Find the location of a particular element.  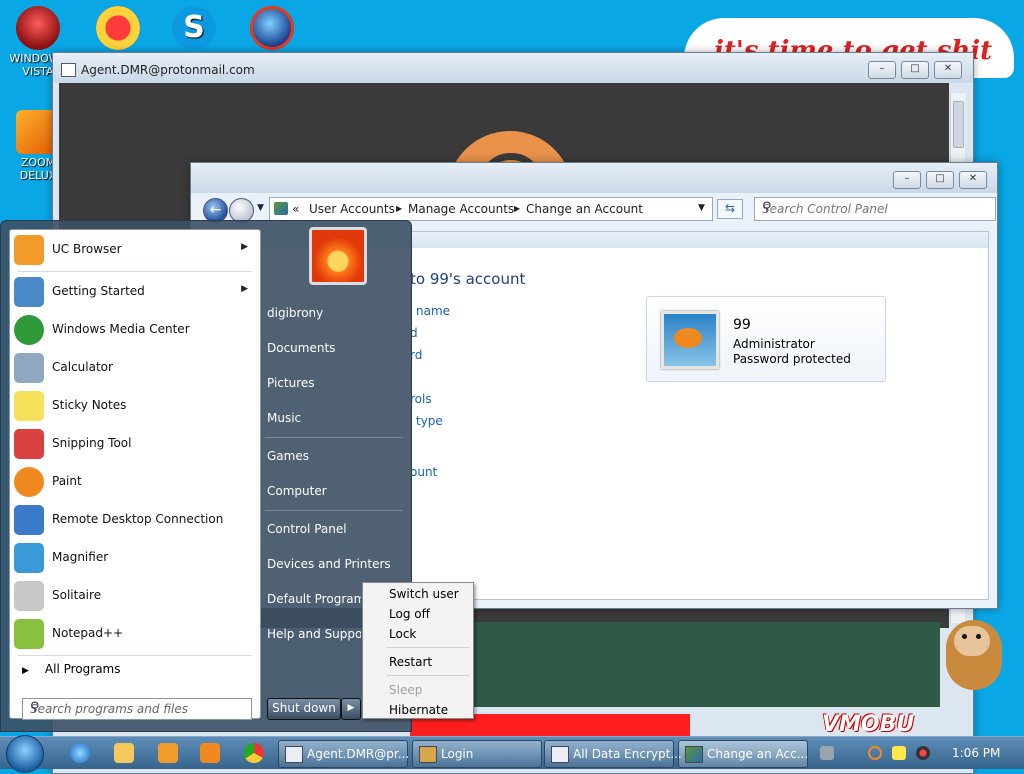

start-item-windows-media-center: Windows Media Center is located at coordinates (135, 330).